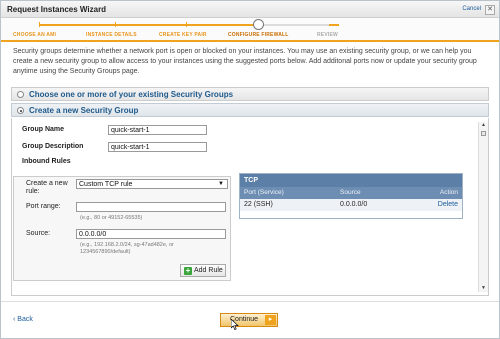  I want to click on scroll-thumb, so click(483, 133).